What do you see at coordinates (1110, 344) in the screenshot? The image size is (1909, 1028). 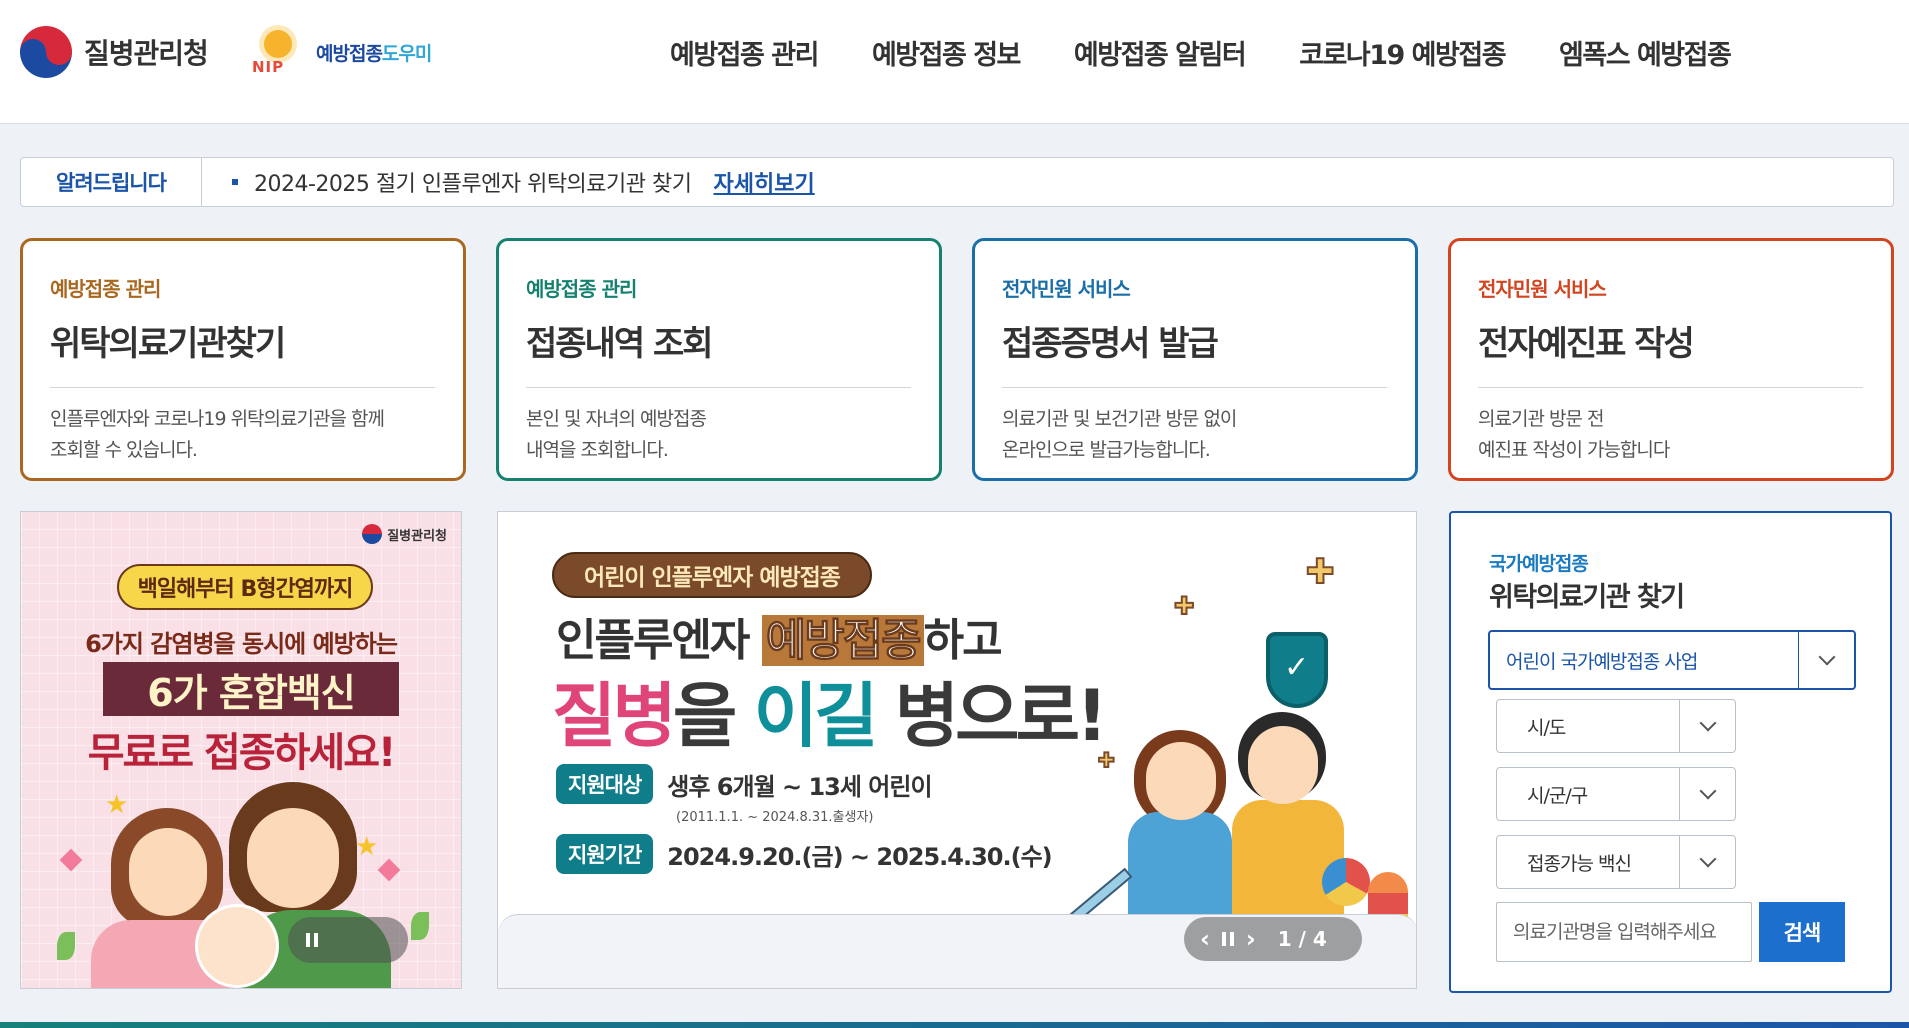 I see `card-title: 접종증명서 발급` at bounding box center [1110, 344].